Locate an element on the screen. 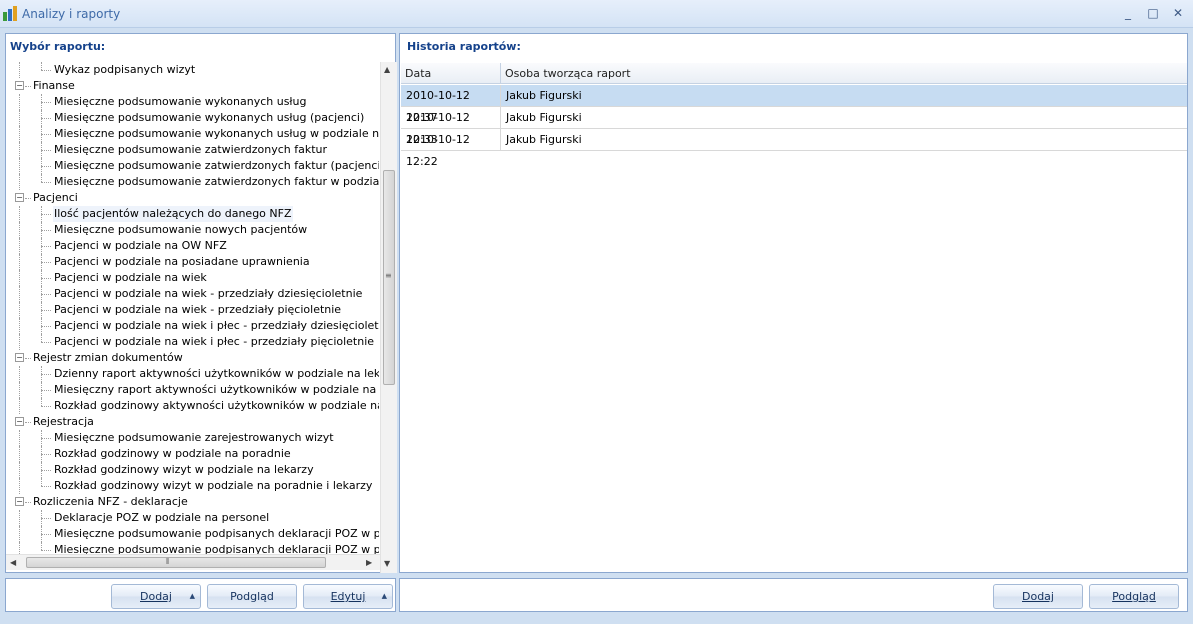 The width and height of the screenshot is (1193, 624). tree-group: − Rejestracja is located at coordinates (193, 422).